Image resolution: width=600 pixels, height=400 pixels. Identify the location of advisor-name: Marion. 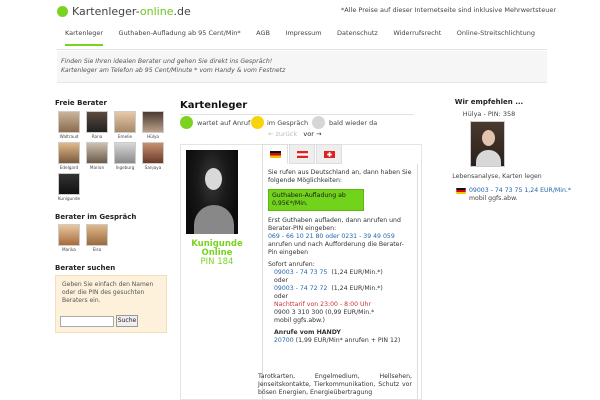
(97, 167).